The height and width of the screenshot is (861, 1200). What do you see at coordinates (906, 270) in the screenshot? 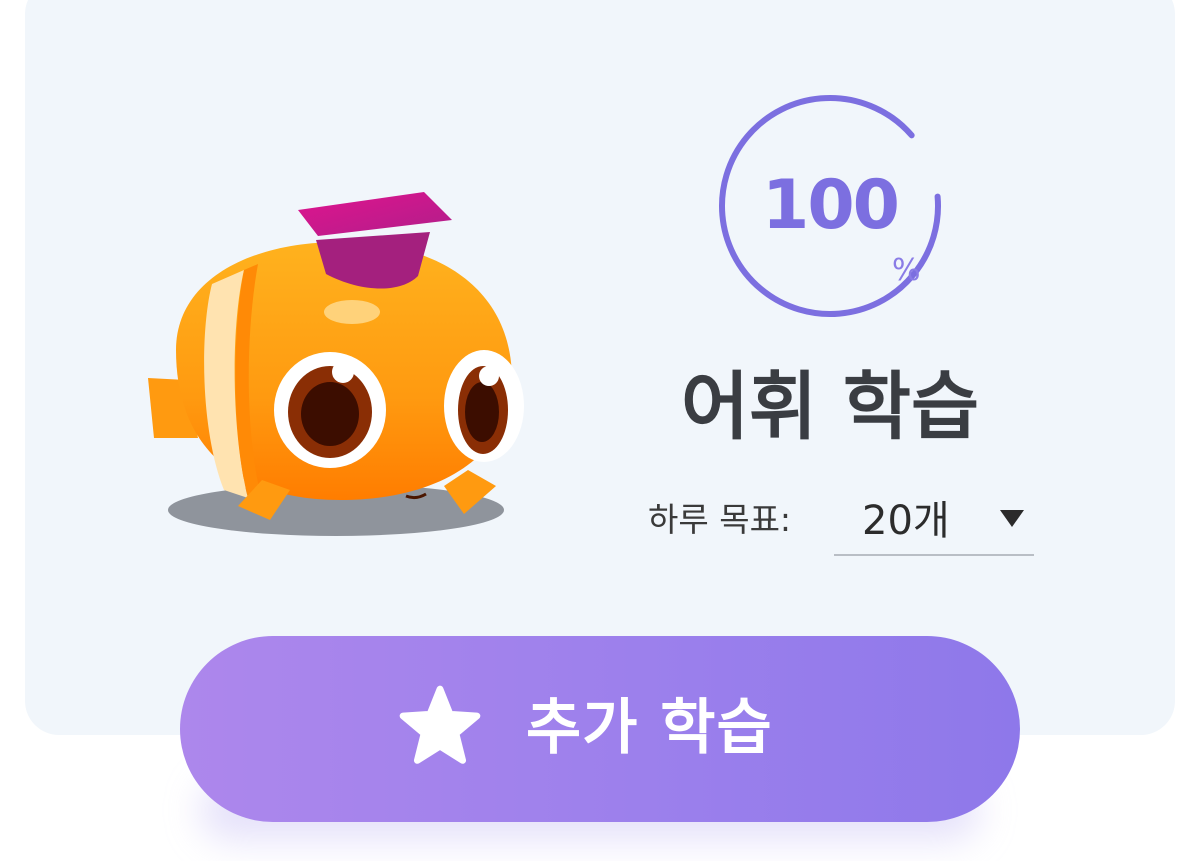
I see `progress-unit: %` at bounding box center [906, 270].